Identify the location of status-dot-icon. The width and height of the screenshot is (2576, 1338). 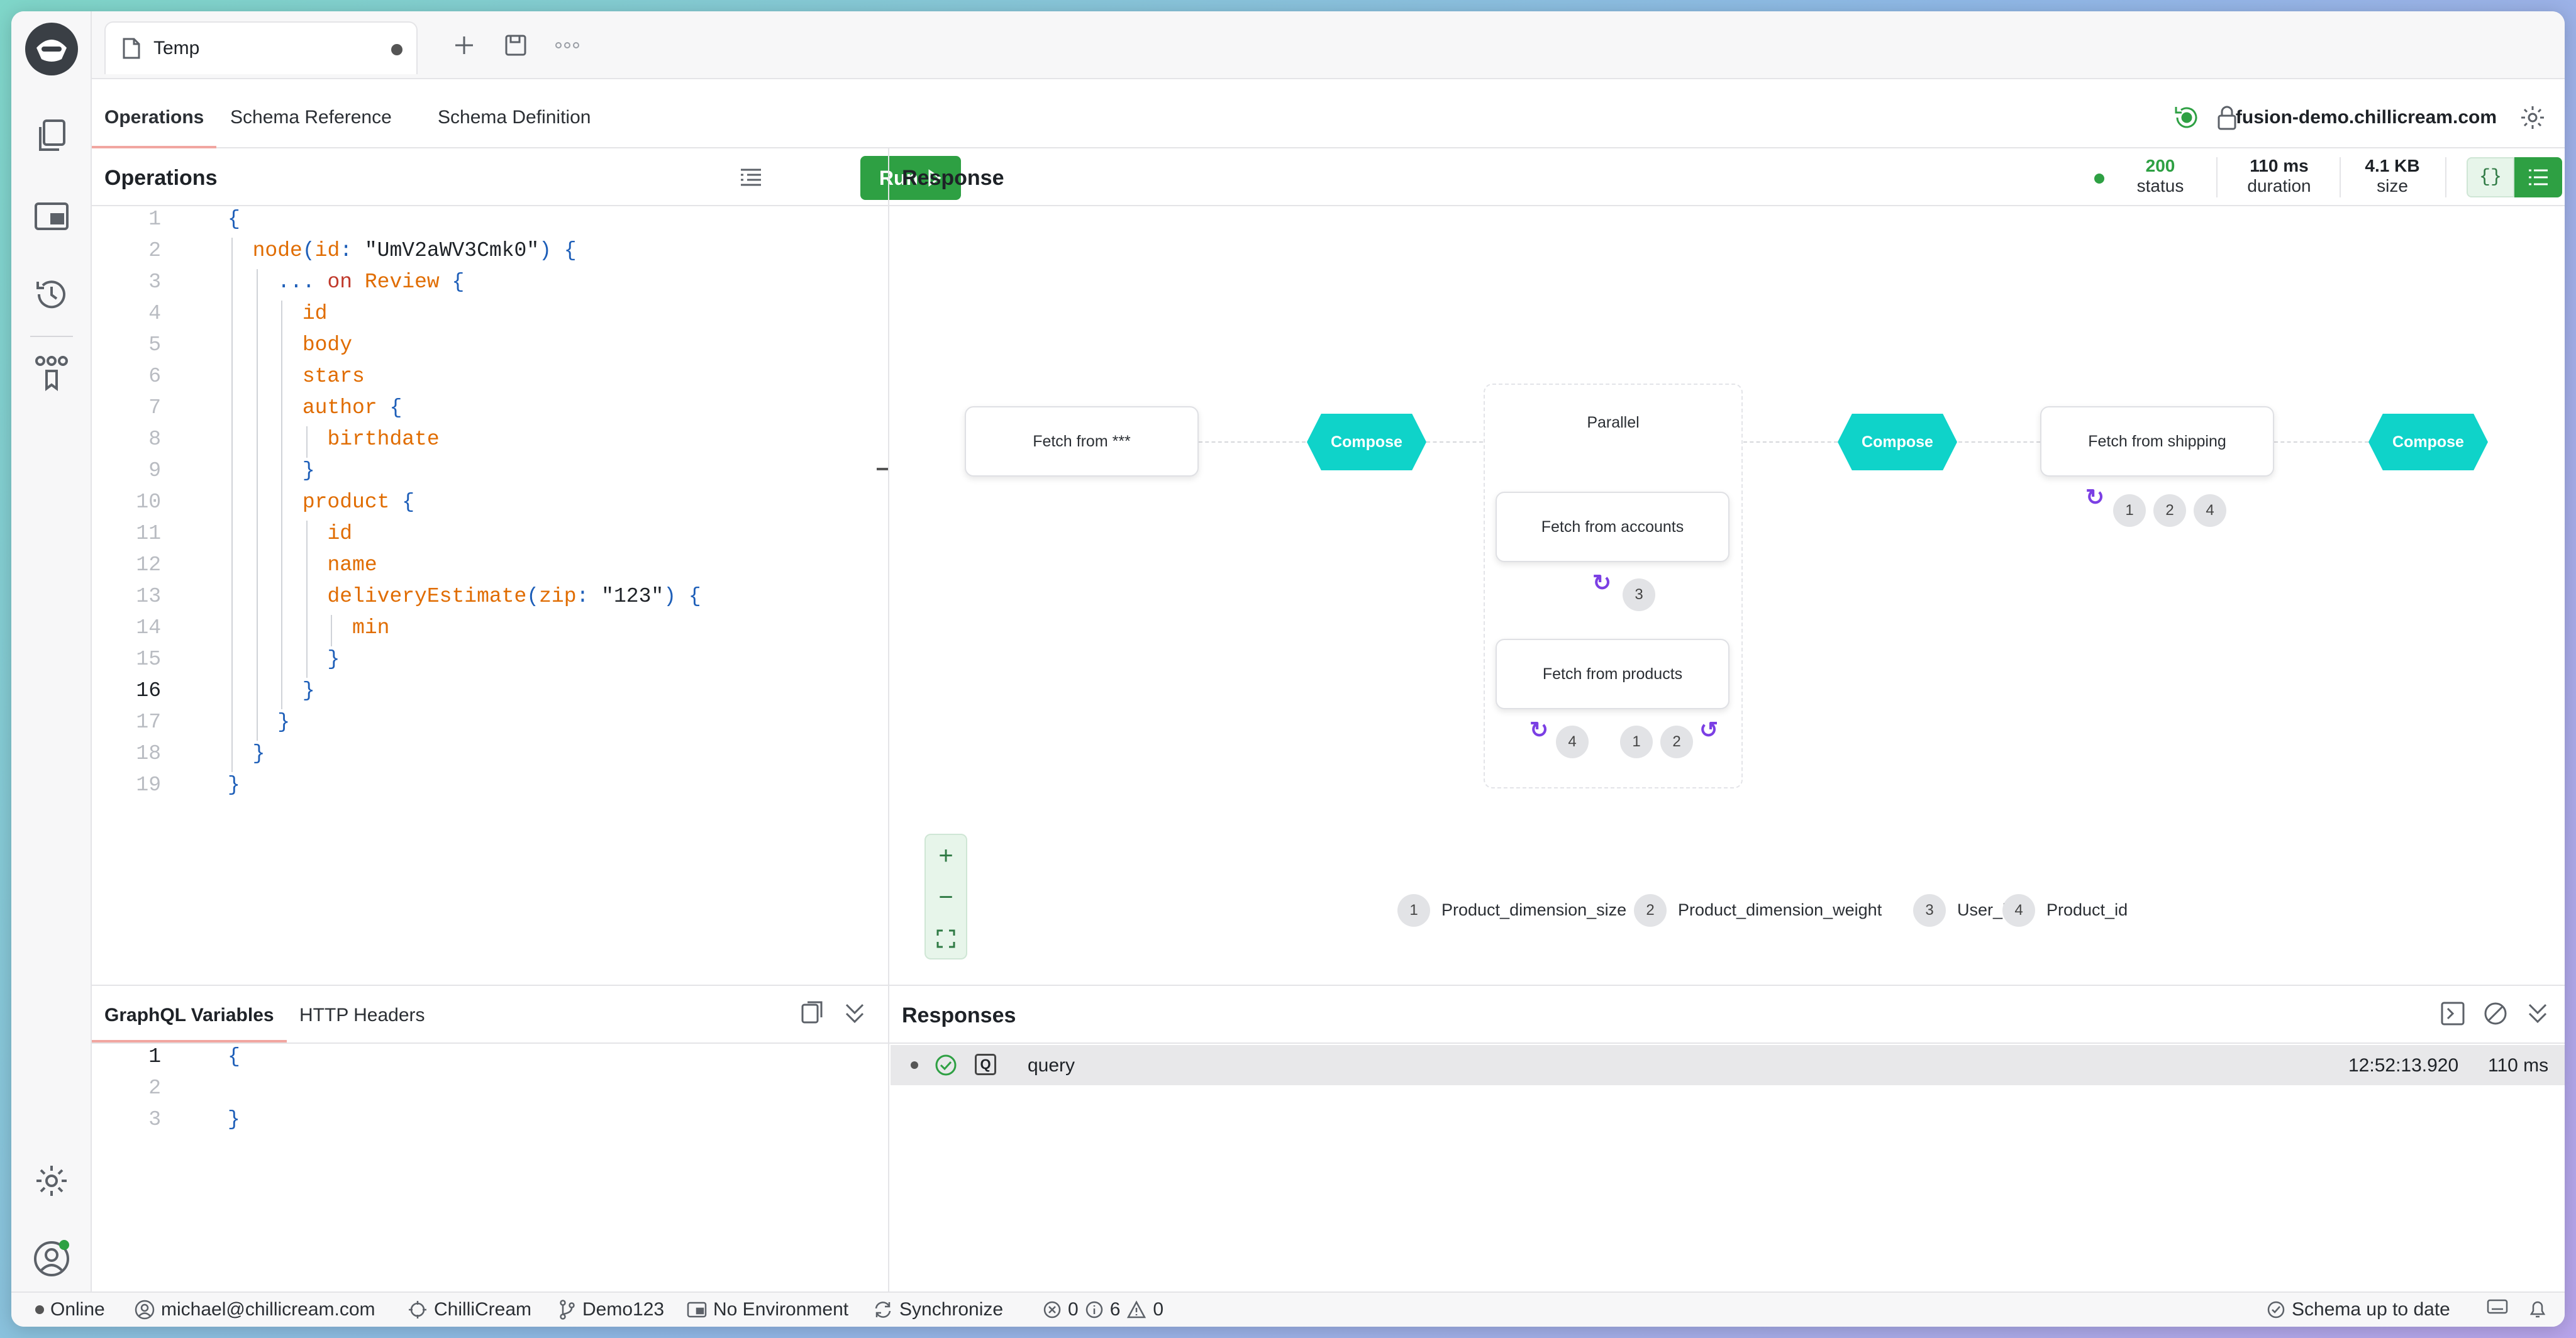
(2099, 179).